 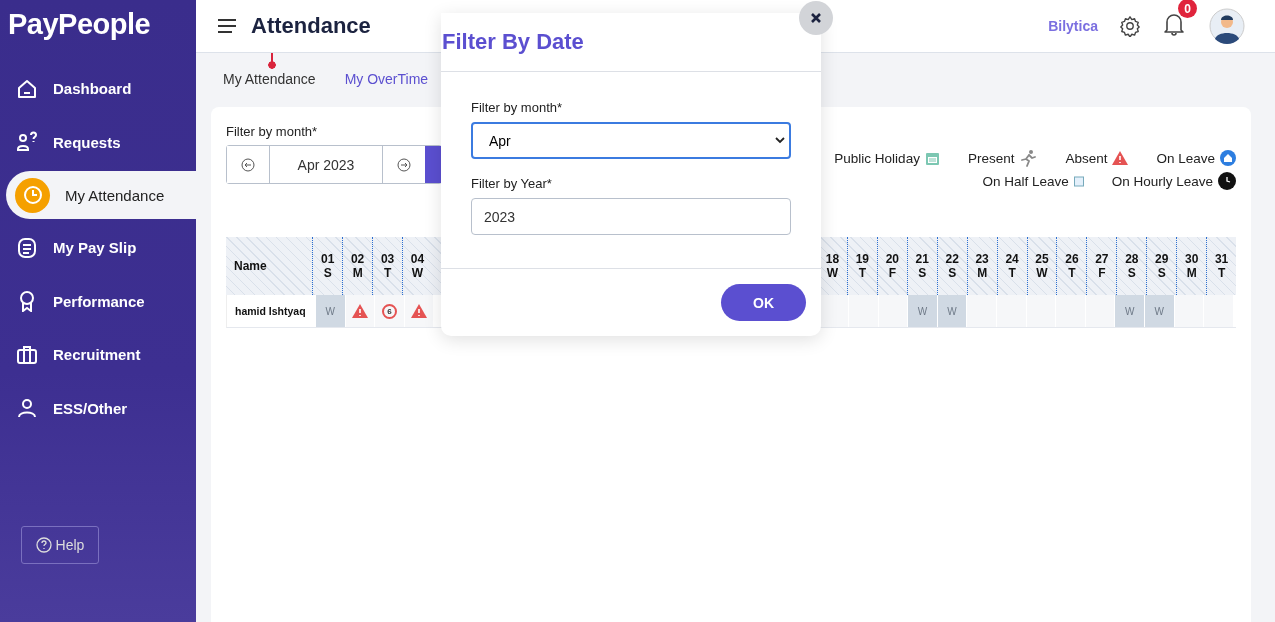 I want to click on bell-icon, so click(x=1174, y=24).